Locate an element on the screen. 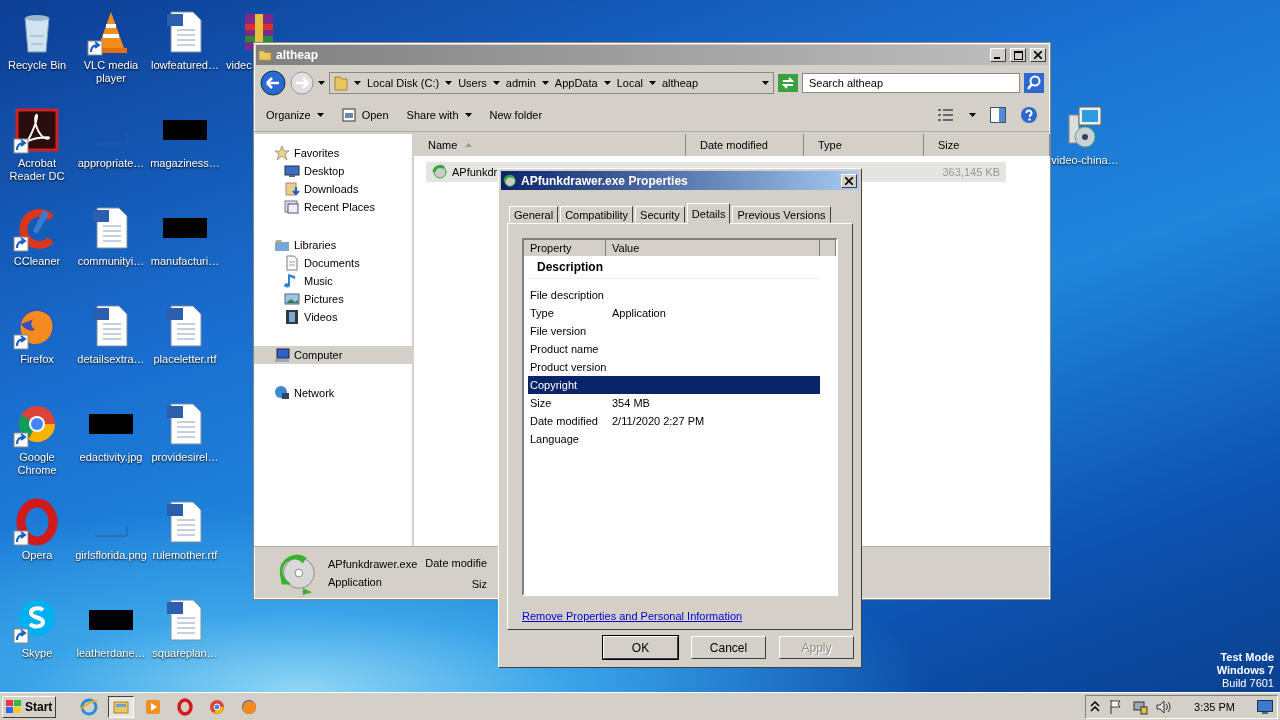 The height and width of the screenshot is (720, 1280). file-size: 363,145 KB is located at coordinates (971, 172).